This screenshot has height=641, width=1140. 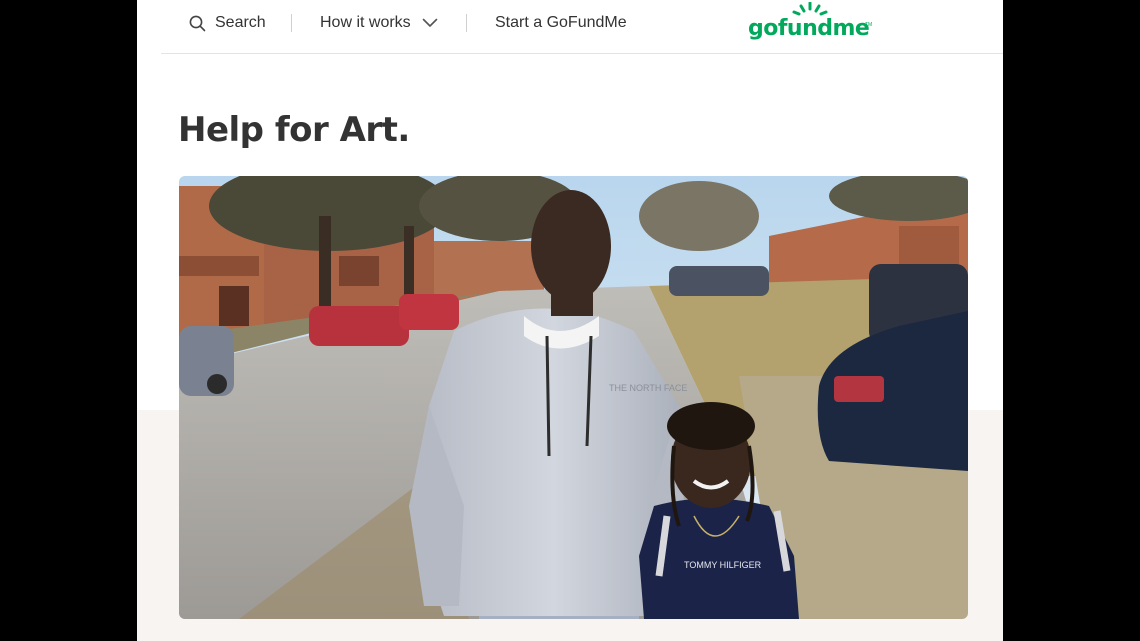 What do you see at coordinates (869, 25) in the screenshot?
I see `logo-trademark: TM` at bounding box center [869, 25].